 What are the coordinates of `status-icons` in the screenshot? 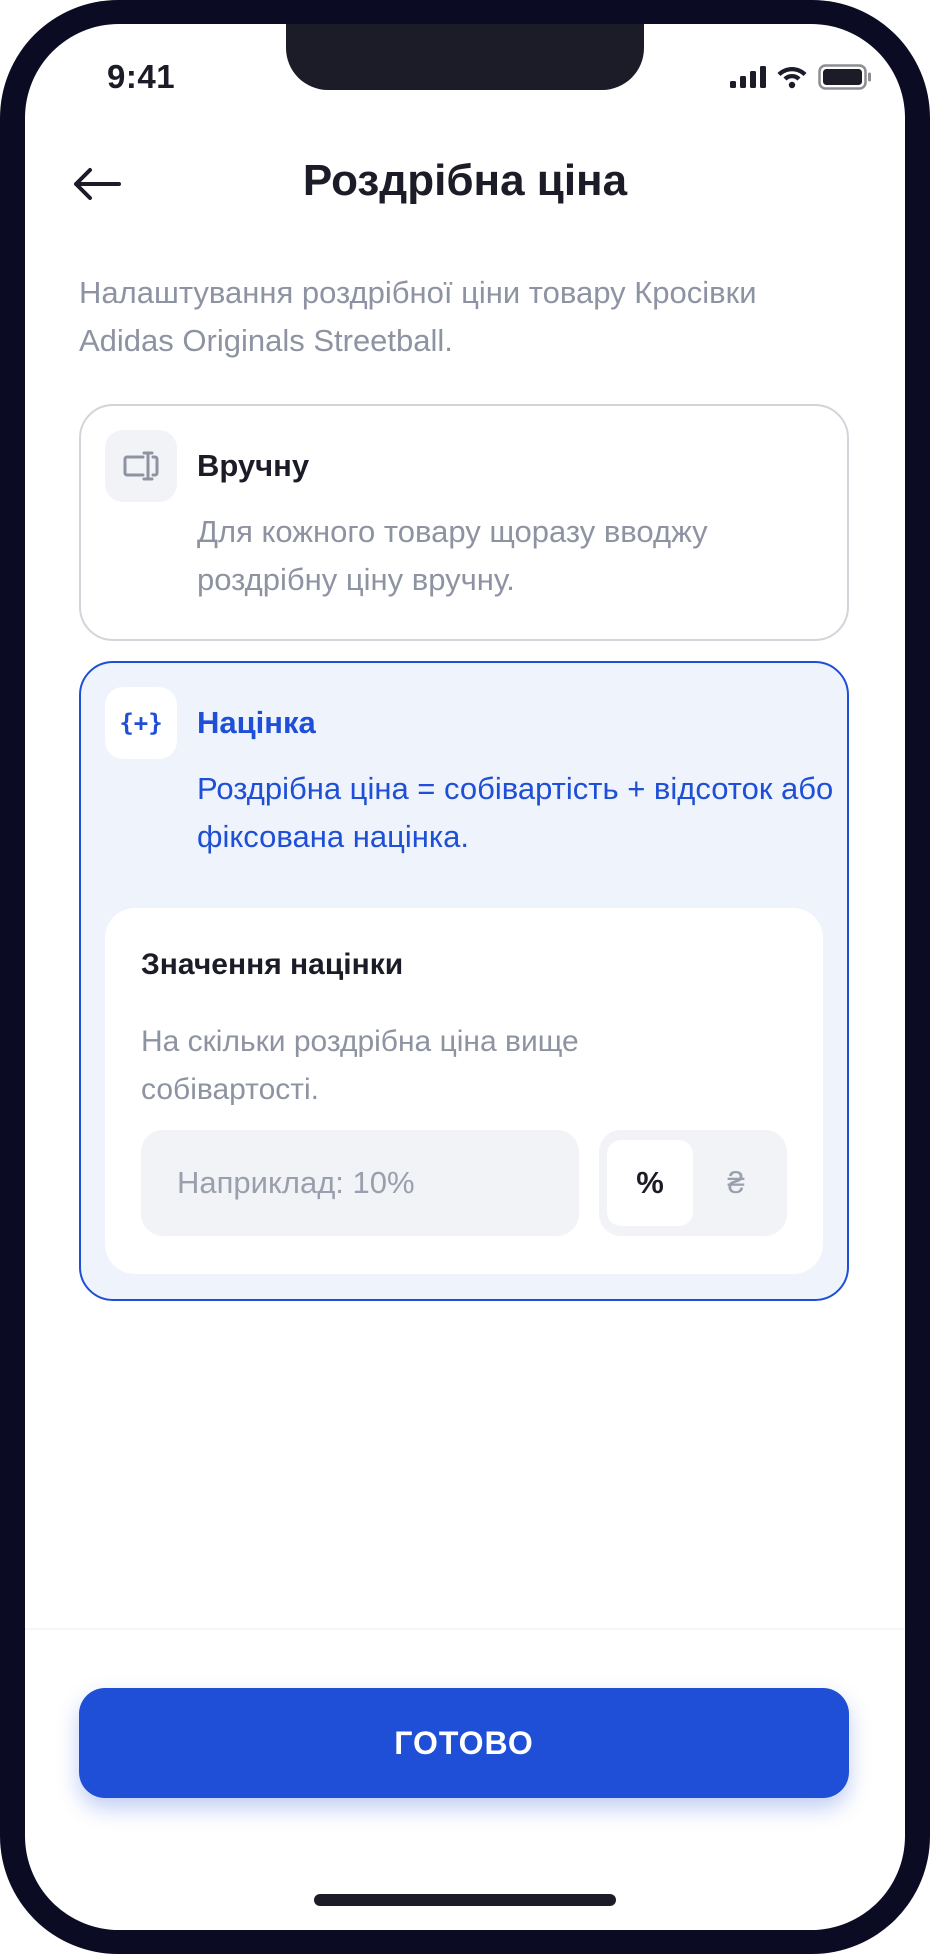 It's located at (801, 77).